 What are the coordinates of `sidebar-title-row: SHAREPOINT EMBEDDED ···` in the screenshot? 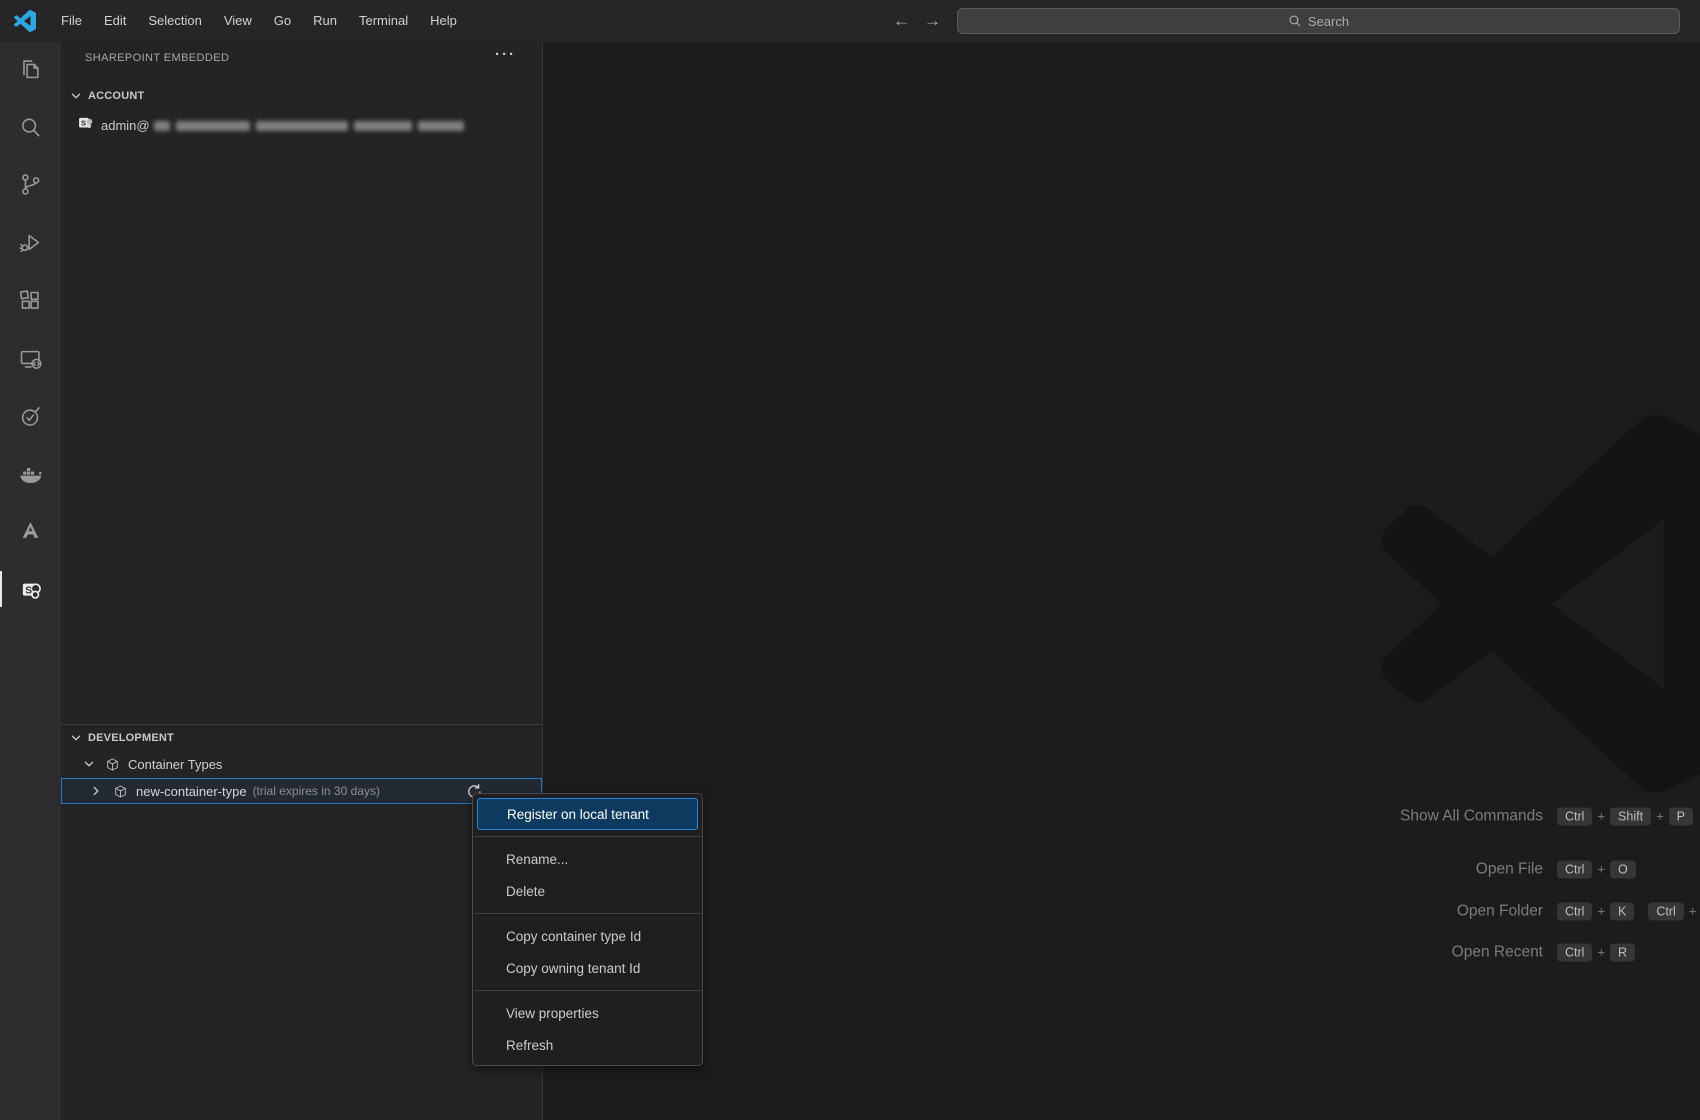 It's located at (301, 59).